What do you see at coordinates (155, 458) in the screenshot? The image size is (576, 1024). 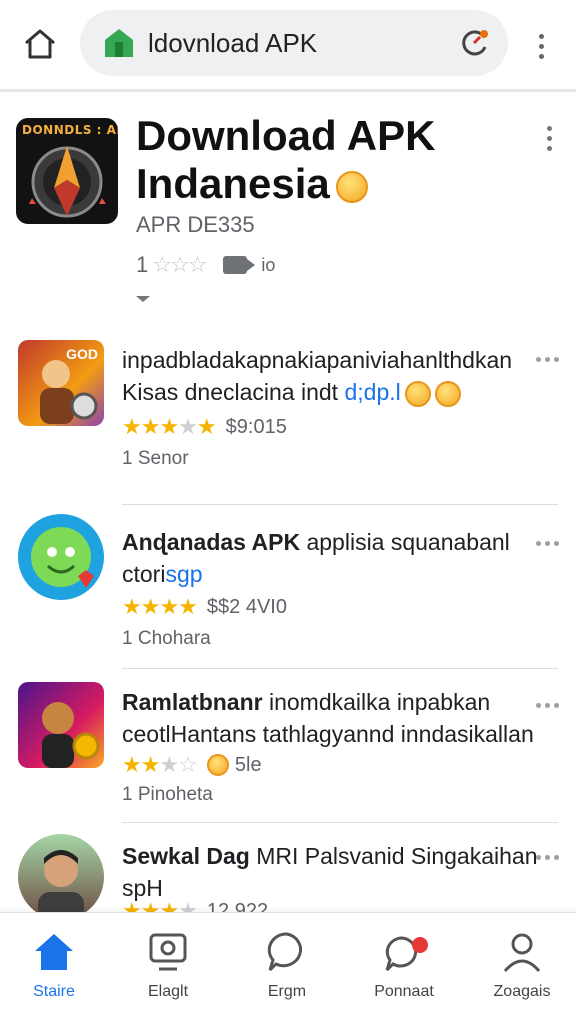 I see `list-item-subtitle: 1 Senor` at bounding box center [155, 458].